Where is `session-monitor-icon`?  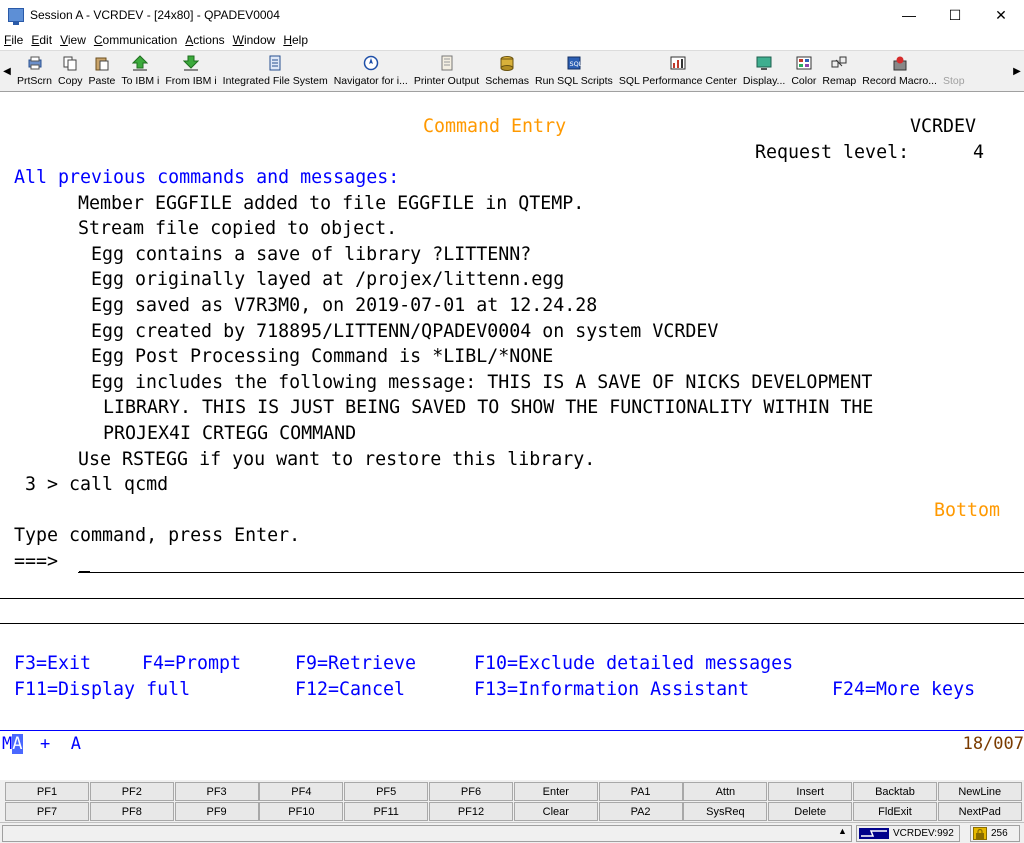
session-monitor-icon is located at coordinates (16, 16).